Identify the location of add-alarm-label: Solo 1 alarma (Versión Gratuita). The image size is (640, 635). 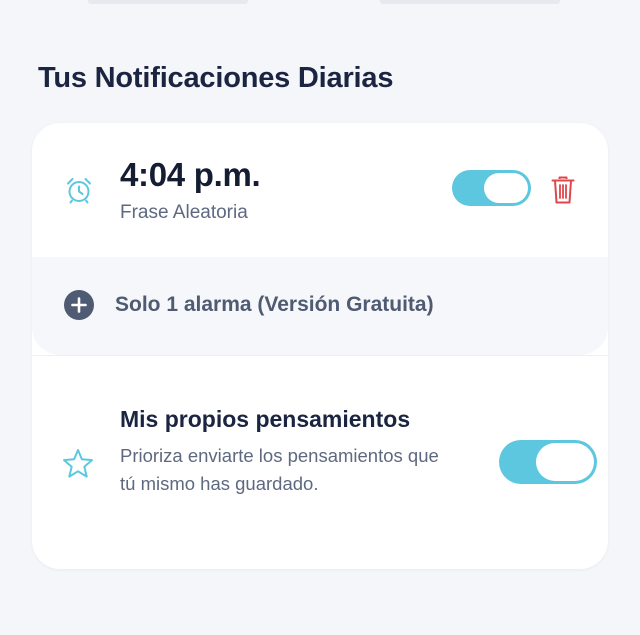
(274, 304).